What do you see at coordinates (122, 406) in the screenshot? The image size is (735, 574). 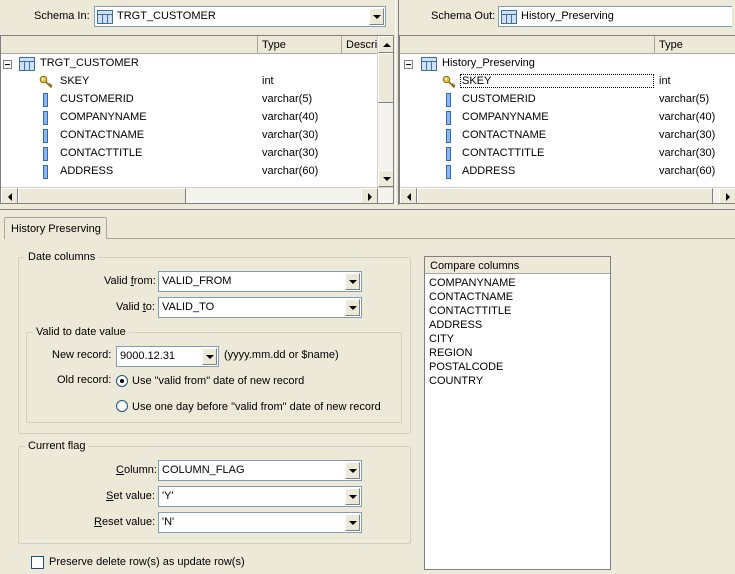 I see `radio-use-one-day-before` at bounding box center [122, 406].